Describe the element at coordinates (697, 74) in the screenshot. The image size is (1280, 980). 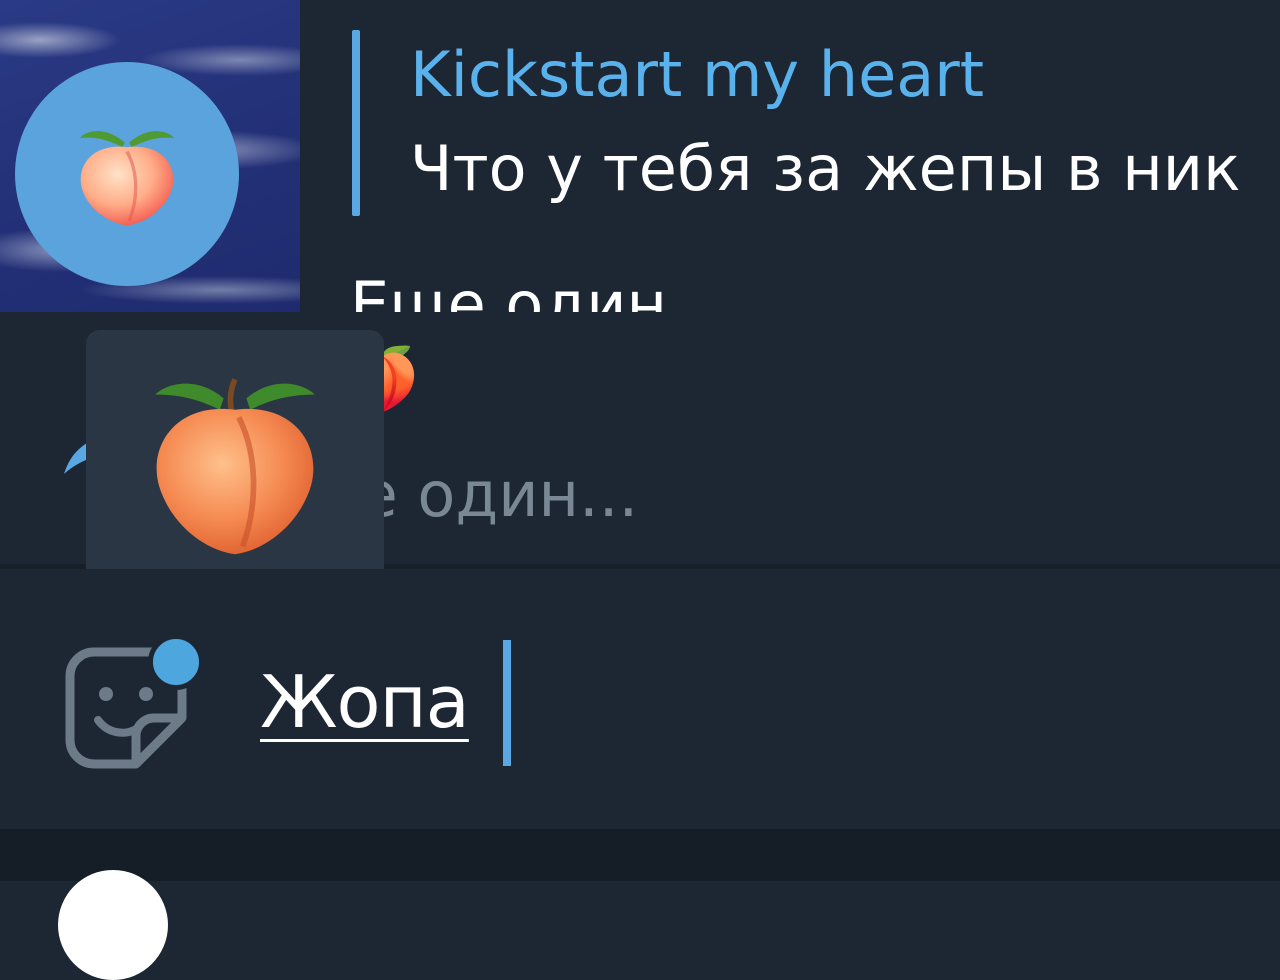
I see `reply-author: Kickstart my heart` at that location.